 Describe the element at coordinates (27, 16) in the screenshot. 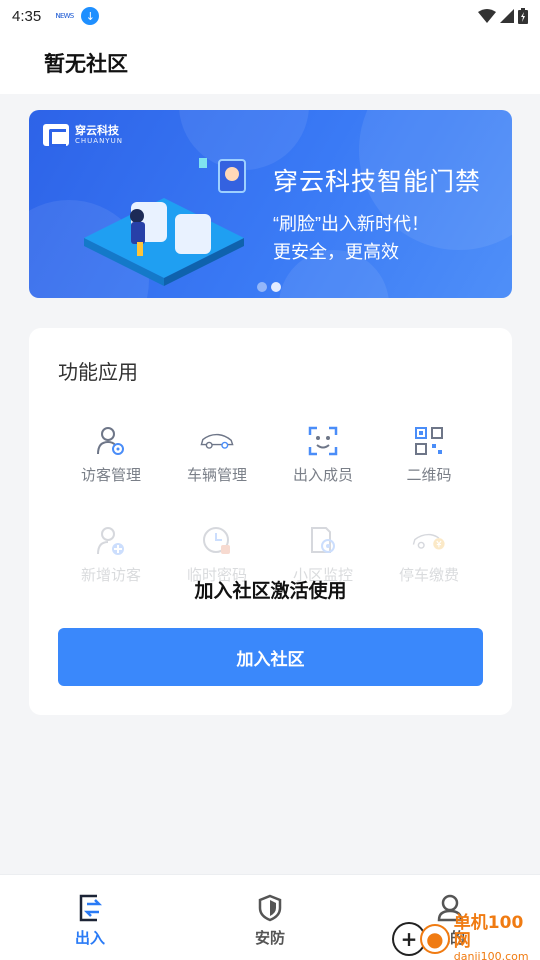

I see `status-time: 4:35` at that location.